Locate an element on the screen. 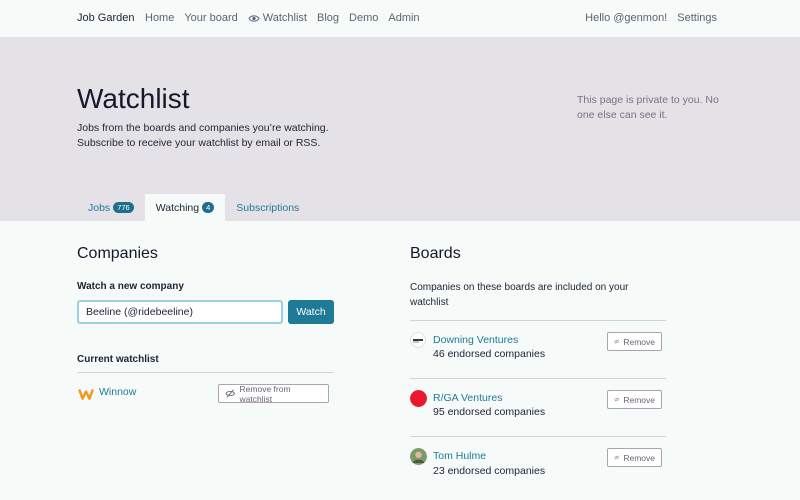 Image resolution: width=800 pixels, height=500 pixels. tab-jobs: Jobs 776 is located at coordinates (111, 207).